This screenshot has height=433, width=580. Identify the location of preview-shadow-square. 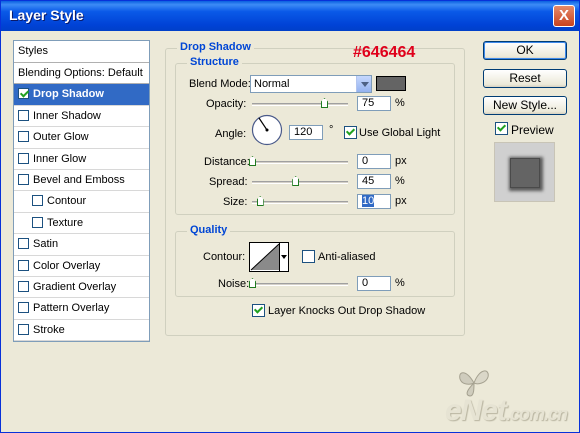
(525, 173).